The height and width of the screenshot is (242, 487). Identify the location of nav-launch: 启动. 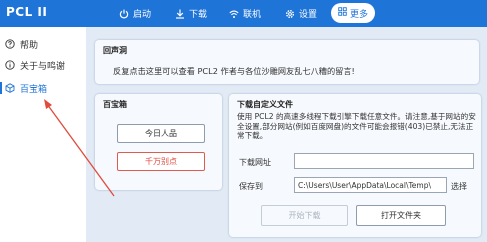
(135, 13).